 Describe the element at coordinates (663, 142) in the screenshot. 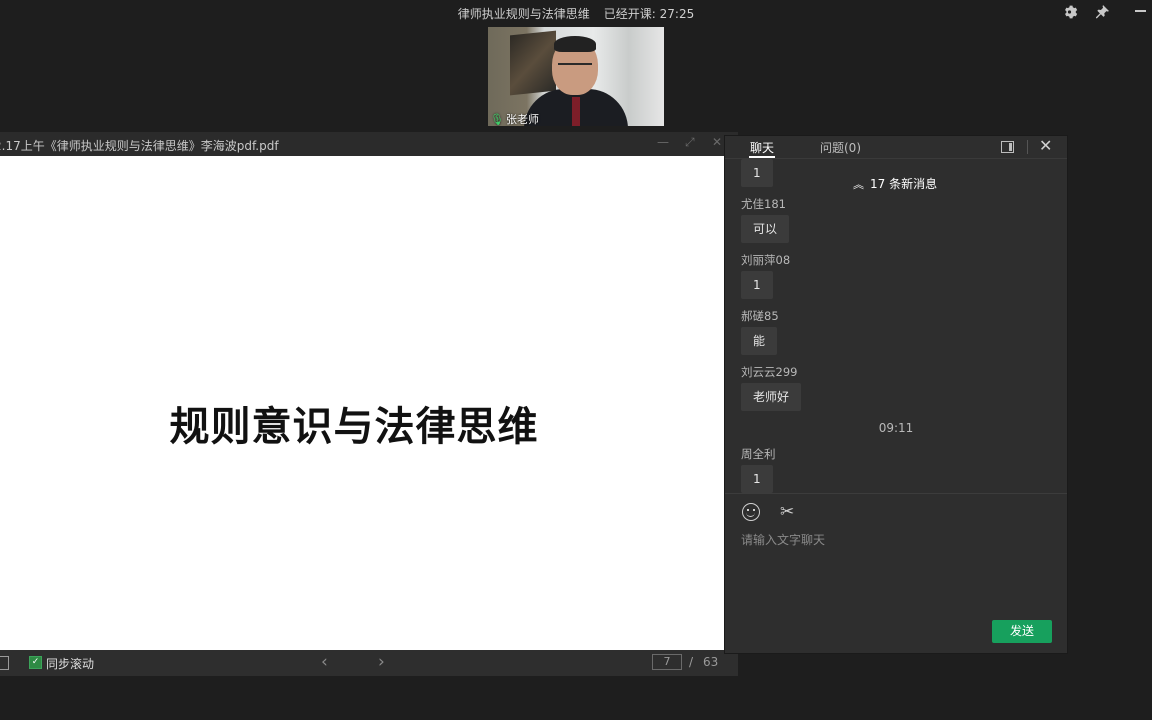

I see `doc-minimize-icon: —` at that location.